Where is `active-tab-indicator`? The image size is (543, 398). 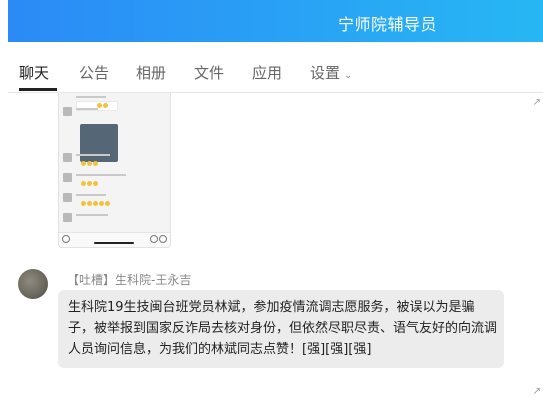 active-tab-indicator is located at coordinates (38, 89).